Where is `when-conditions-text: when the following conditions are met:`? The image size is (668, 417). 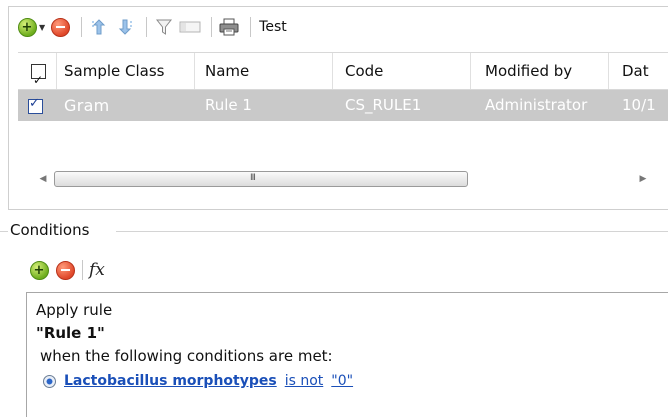
when-conditions-text: when the following conditions are met: is located at coordinates (186, 356).